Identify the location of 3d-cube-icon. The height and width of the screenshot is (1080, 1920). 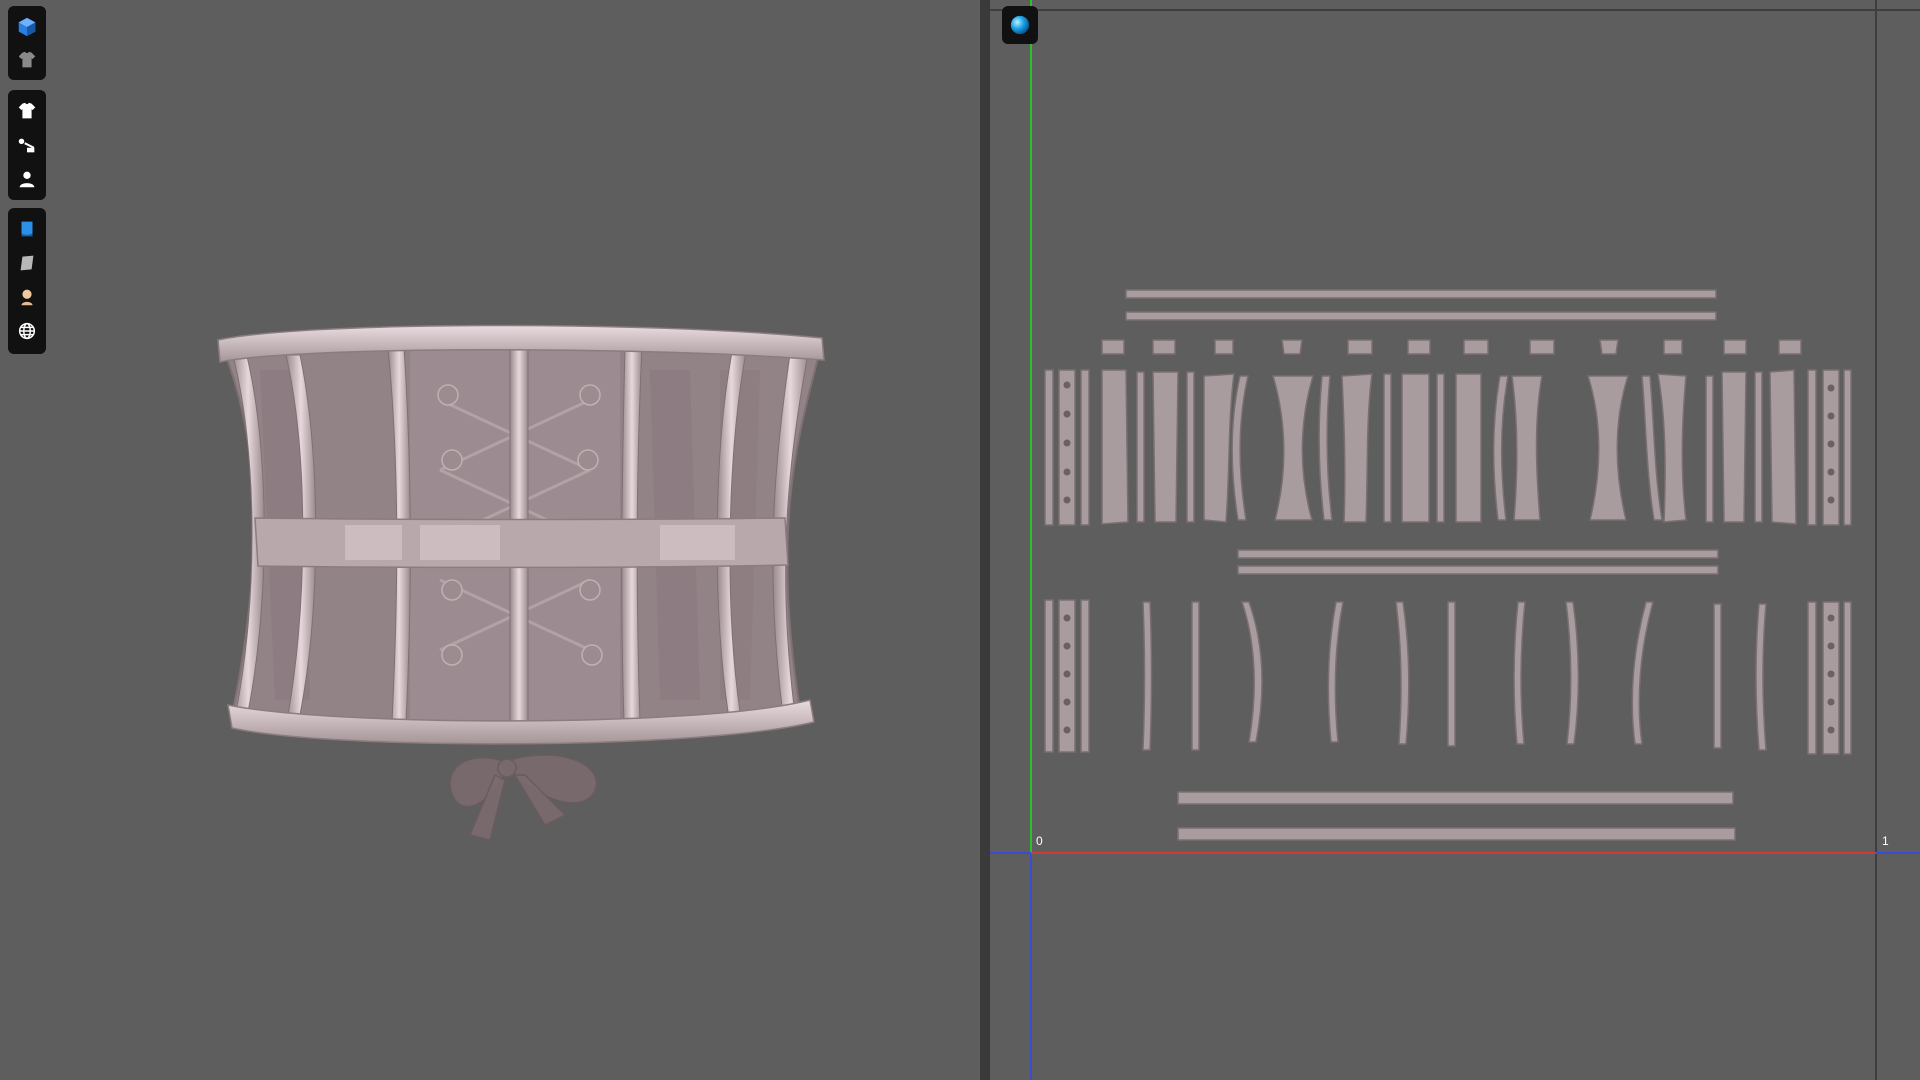
(27, 26).